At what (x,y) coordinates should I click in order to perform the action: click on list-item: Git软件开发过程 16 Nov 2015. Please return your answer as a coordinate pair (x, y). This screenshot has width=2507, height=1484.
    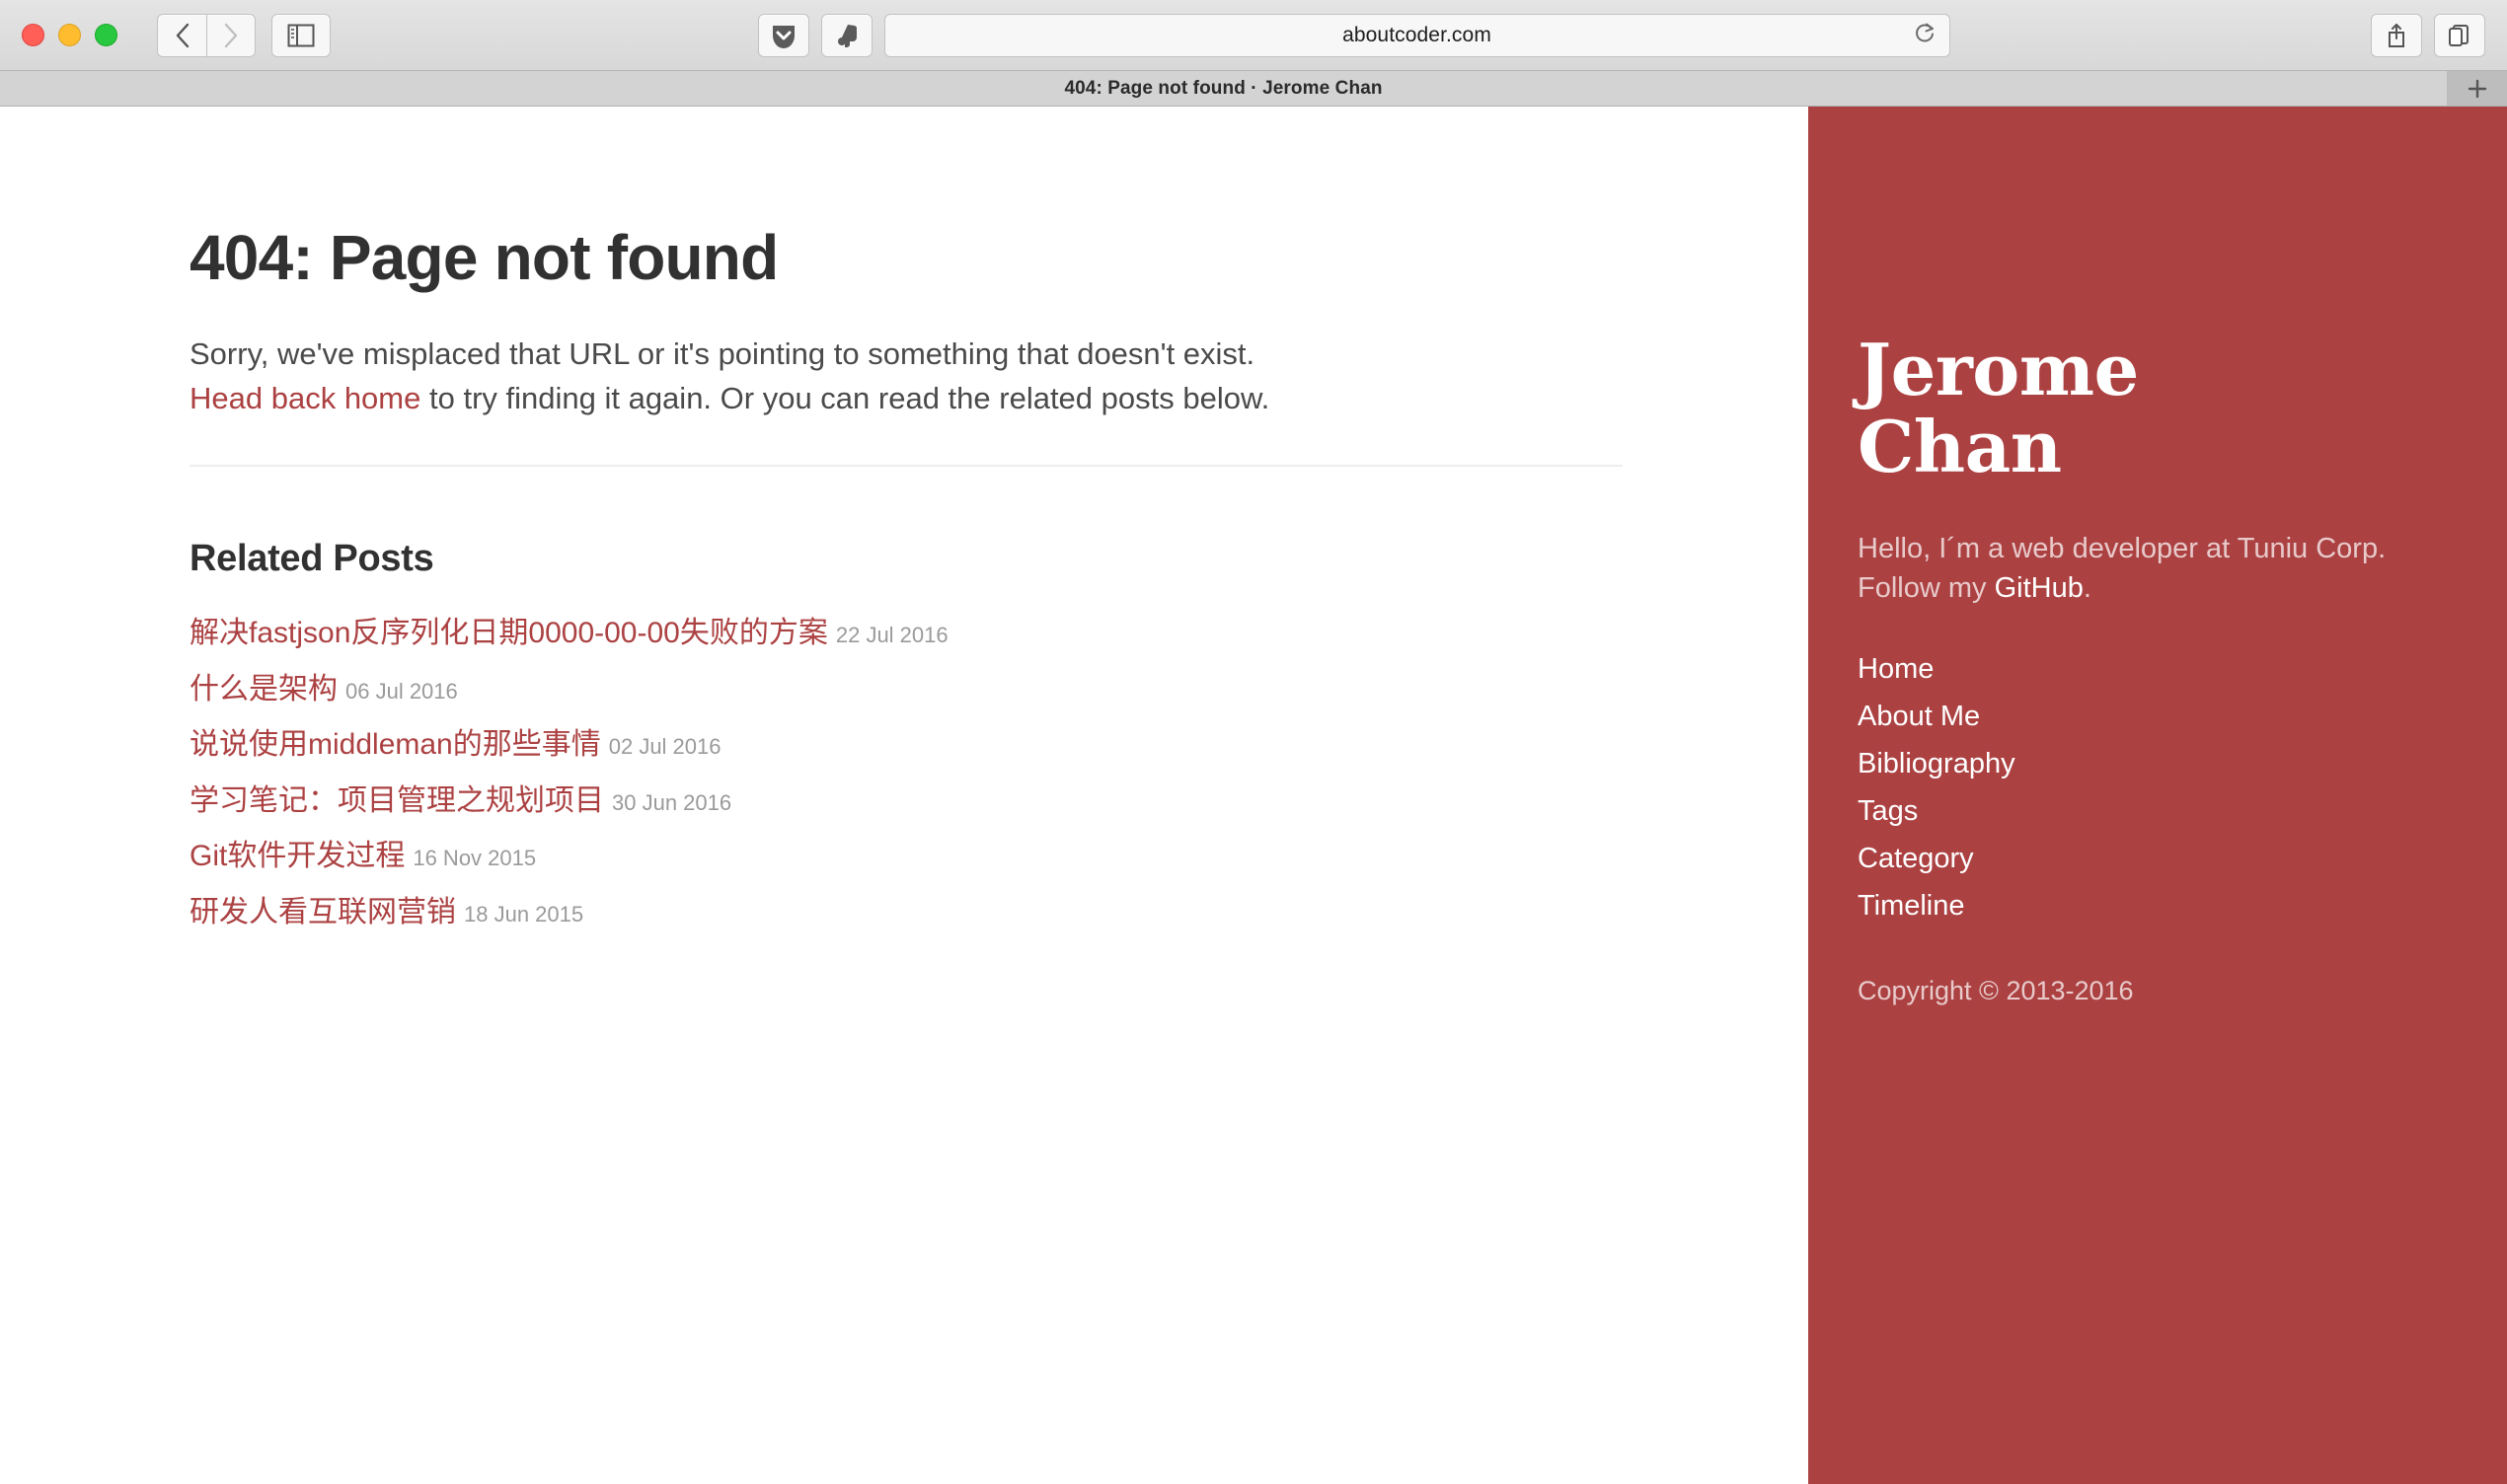
    Looking at the image, I should click on (999, 857).